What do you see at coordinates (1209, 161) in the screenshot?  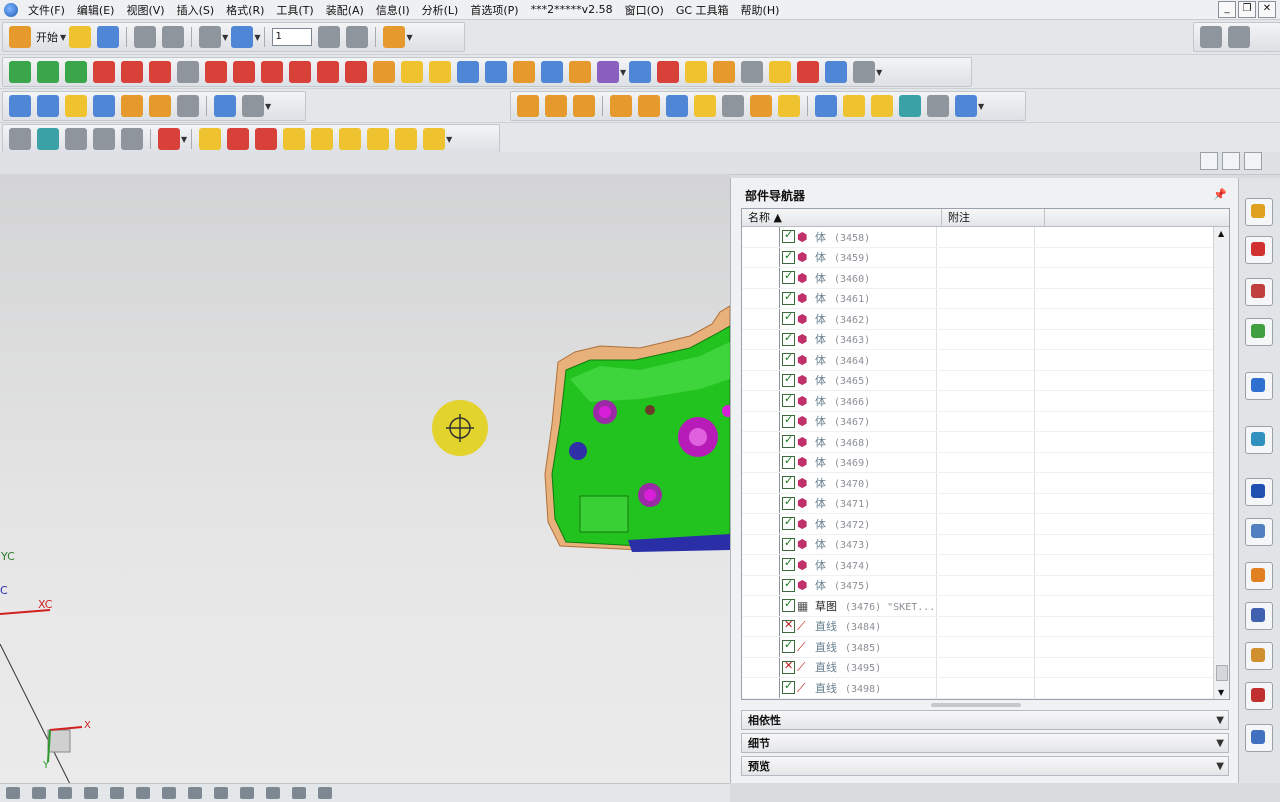 I see `render-style-icon` at bounding box center [1209, 161].